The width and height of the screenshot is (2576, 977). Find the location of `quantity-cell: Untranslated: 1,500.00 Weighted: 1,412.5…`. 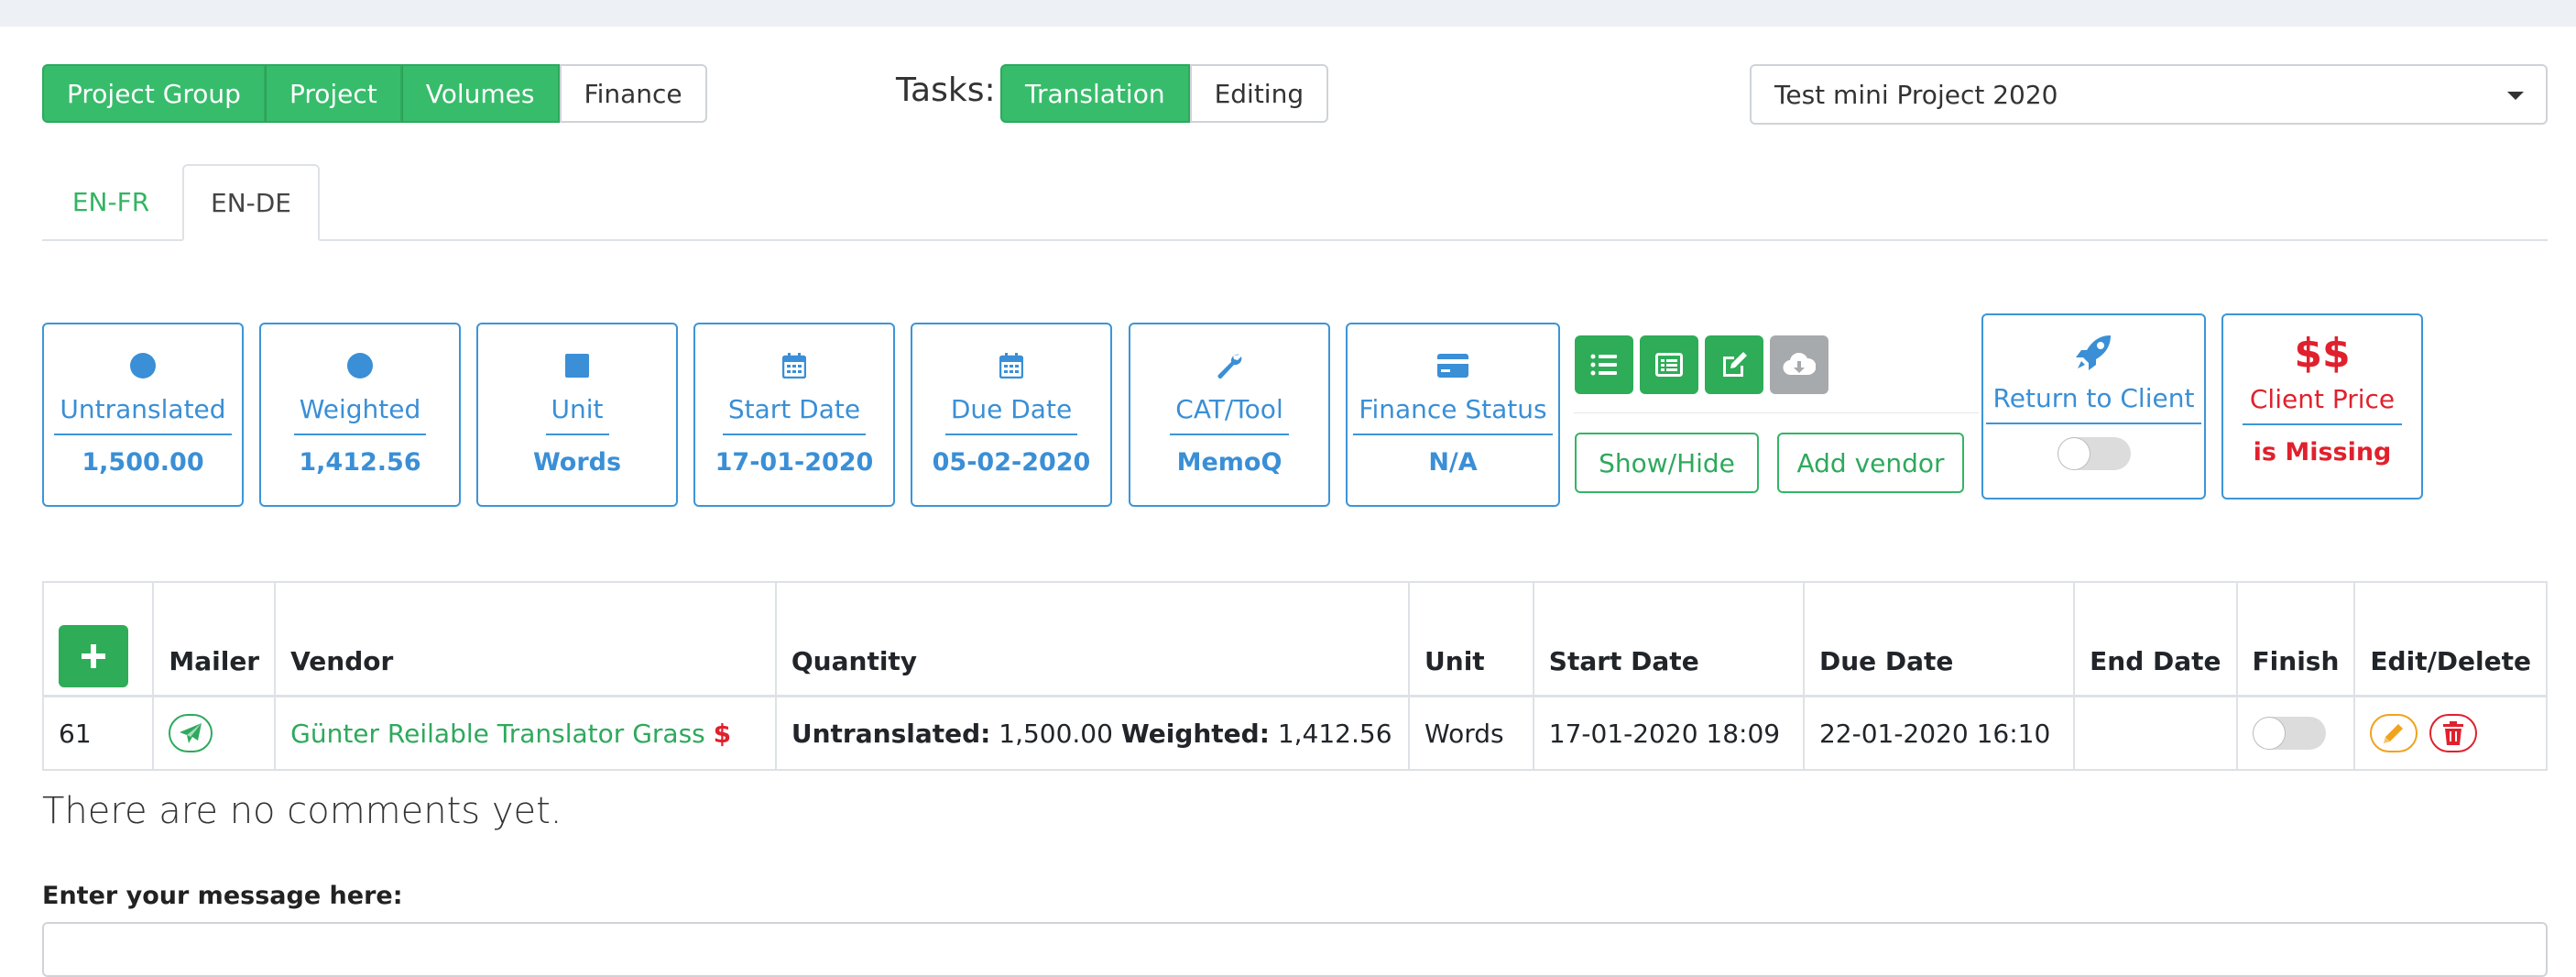

quantity-cell: Untranslated: 1,500.00 Weighted: 1,412.5… is located at coordinates (1092, 733).